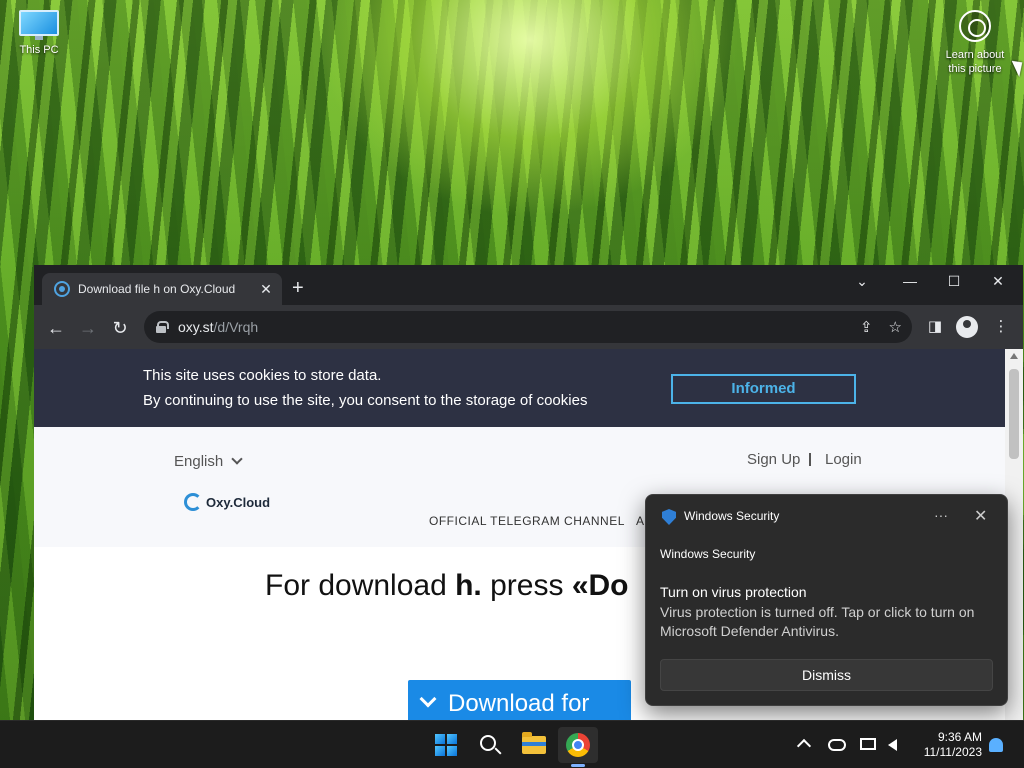 Image resolution: width=1024 pixels, height=768 pixels. I want to click on taskbar-search-button, so click(490, 745).